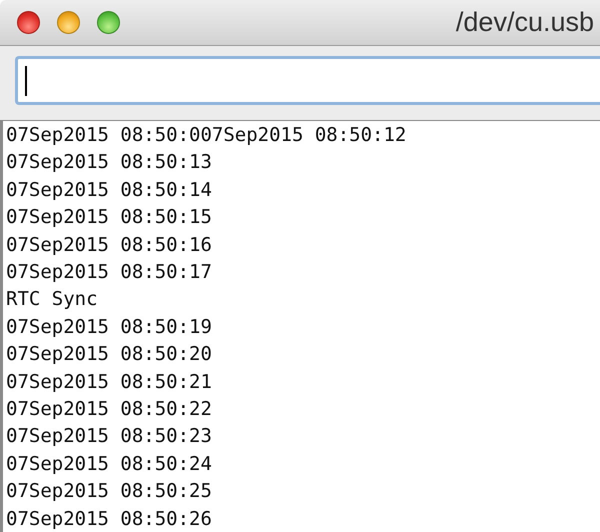 The width and height of the screenshot is (600, 532). What do you see at coordinates (109, 327) in the screenshot?
I see `output-line: 07Sep2015 08:50:19` at bounding box center [109, 327].